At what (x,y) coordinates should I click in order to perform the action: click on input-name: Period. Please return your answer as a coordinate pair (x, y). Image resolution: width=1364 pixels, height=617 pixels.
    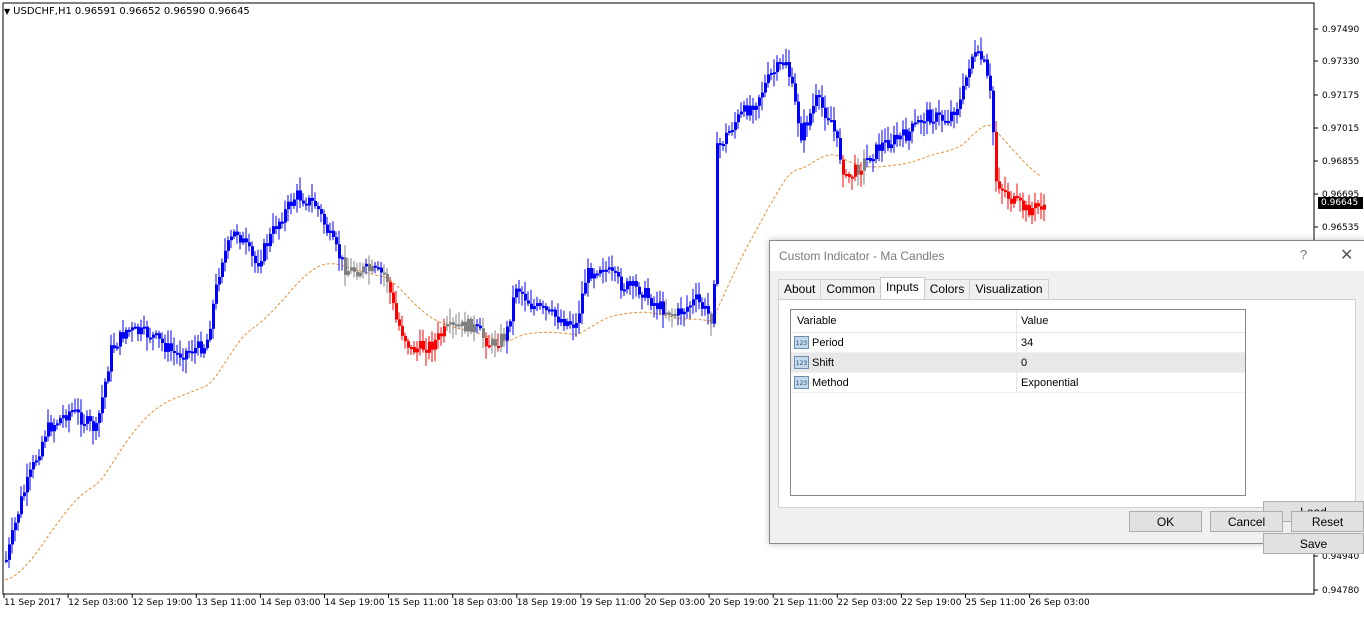
    Looking at the image, I should click on (828, 343).